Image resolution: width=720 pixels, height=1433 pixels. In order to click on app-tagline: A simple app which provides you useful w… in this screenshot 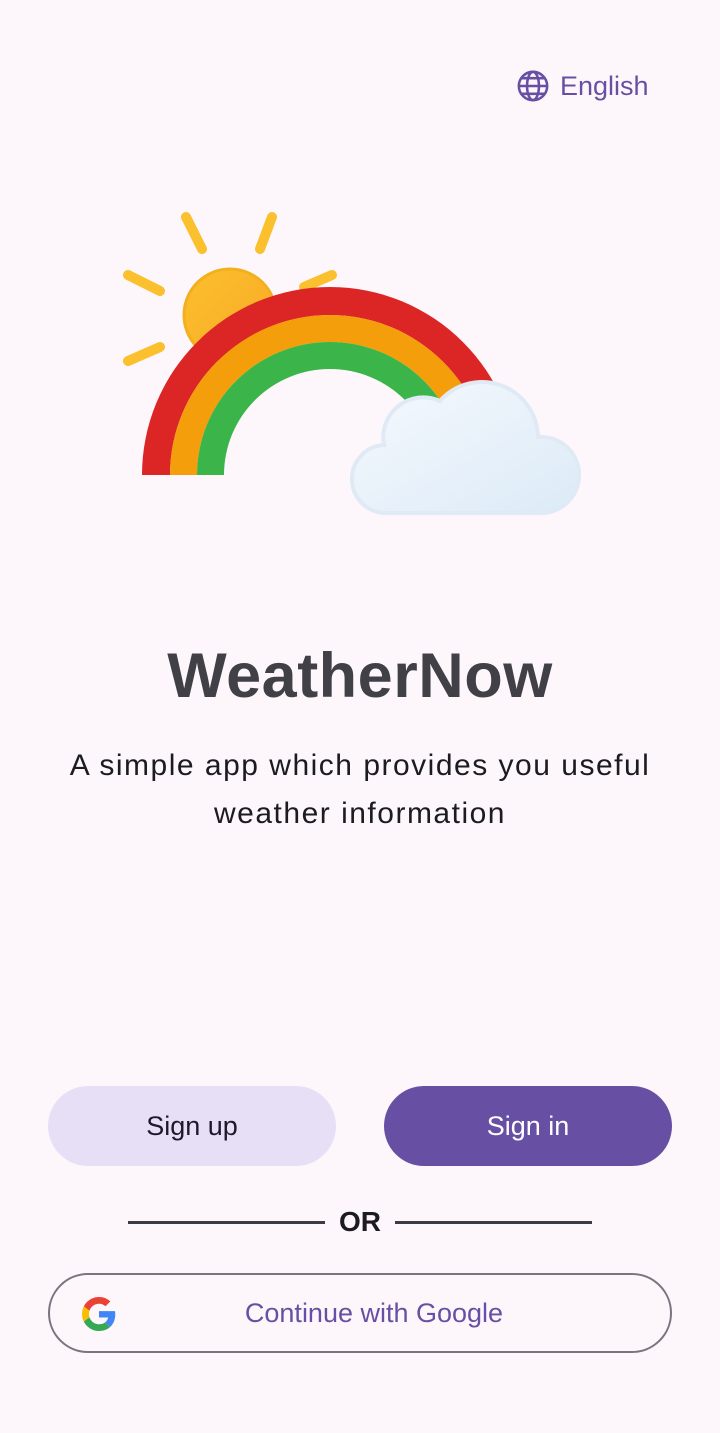, I will do `click(360, 789)`.